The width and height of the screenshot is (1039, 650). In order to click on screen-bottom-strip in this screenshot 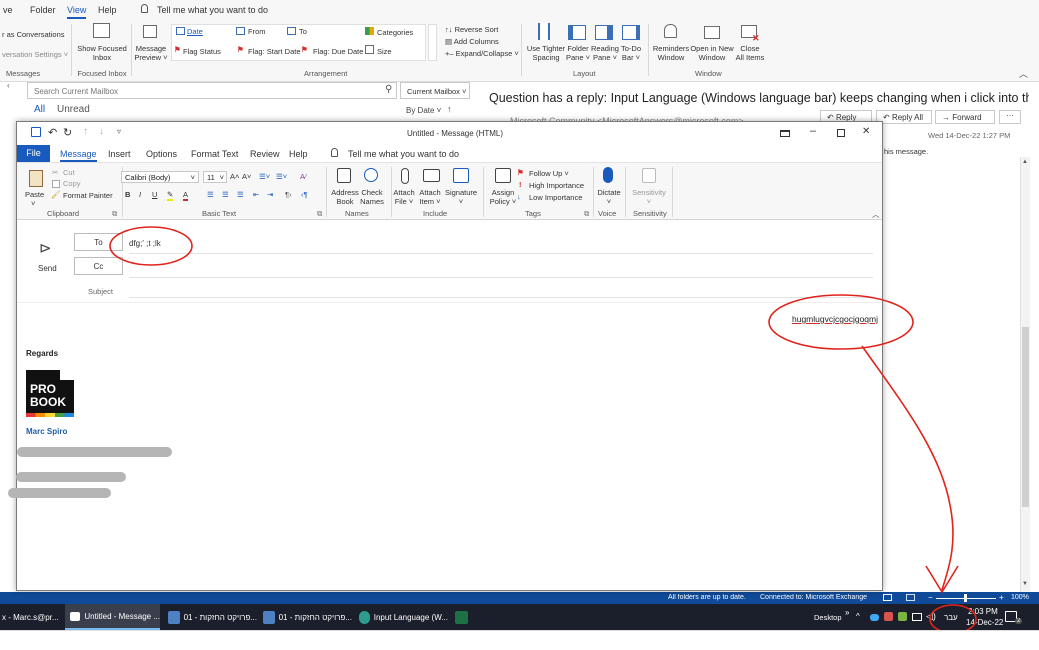, I will do `click(519, 640)`.